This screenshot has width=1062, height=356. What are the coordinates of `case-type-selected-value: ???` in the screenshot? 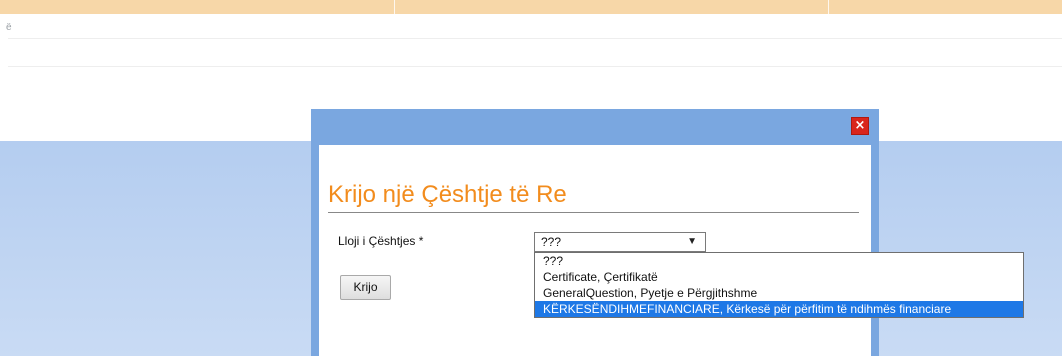 It's located at (551, 242).